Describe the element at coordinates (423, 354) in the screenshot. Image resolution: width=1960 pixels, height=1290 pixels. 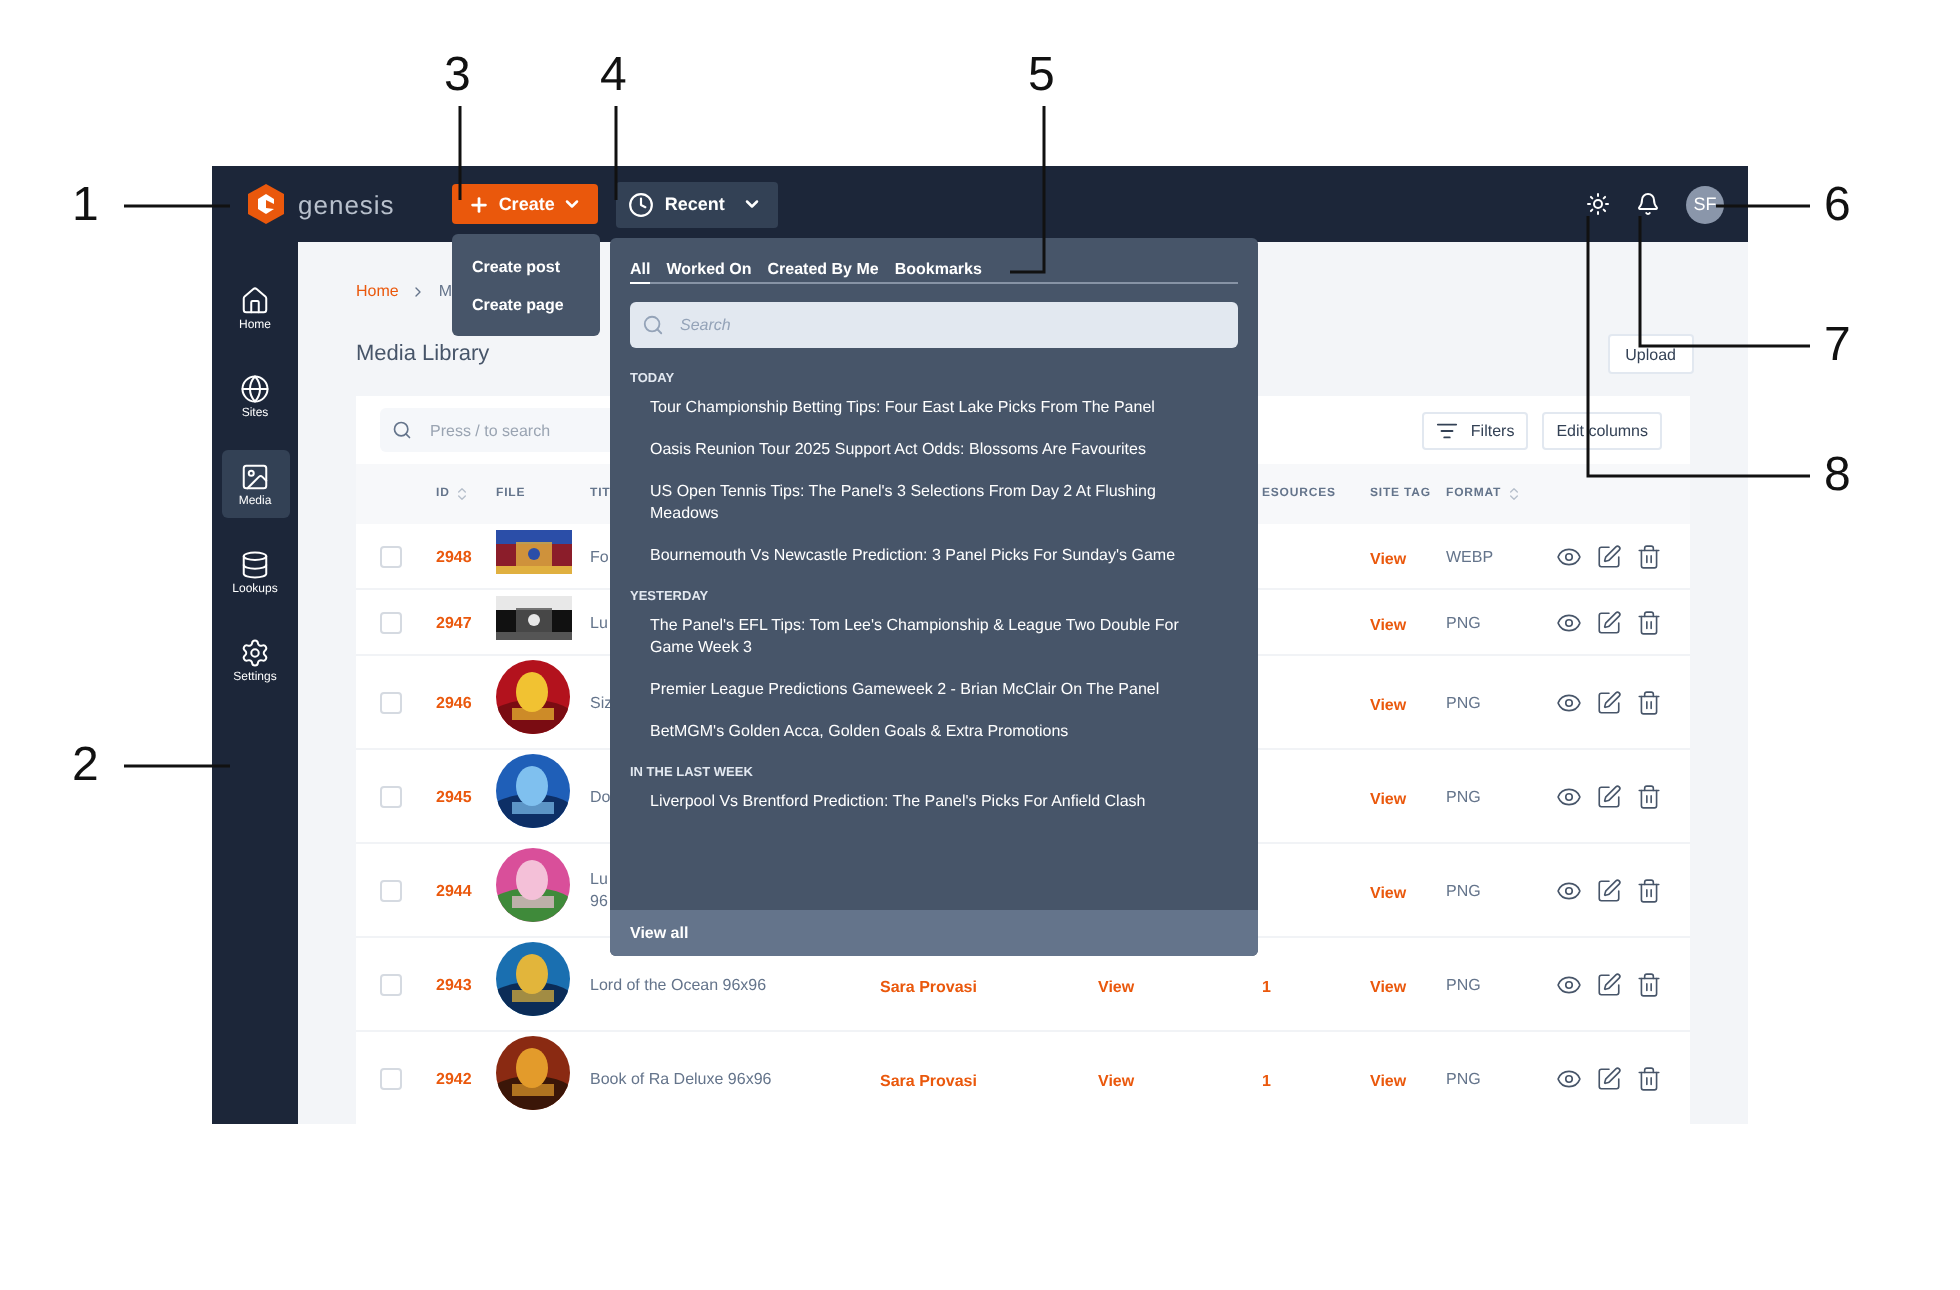
I see `page-title: Media Library` at that location.